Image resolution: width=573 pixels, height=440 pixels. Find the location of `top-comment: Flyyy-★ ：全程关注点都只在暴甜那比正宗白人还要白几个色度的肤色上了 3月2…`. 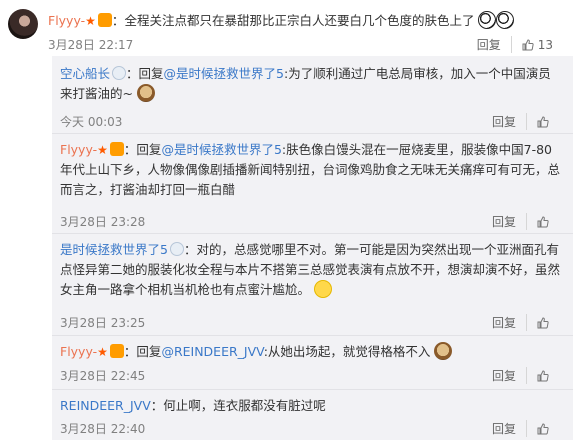

top-comment: Flyyy-★ ：全程关注点都只在暴甜那比正宗白人还要白几个色度的肤色上了 3月2… is located at coordinates (286, 28).